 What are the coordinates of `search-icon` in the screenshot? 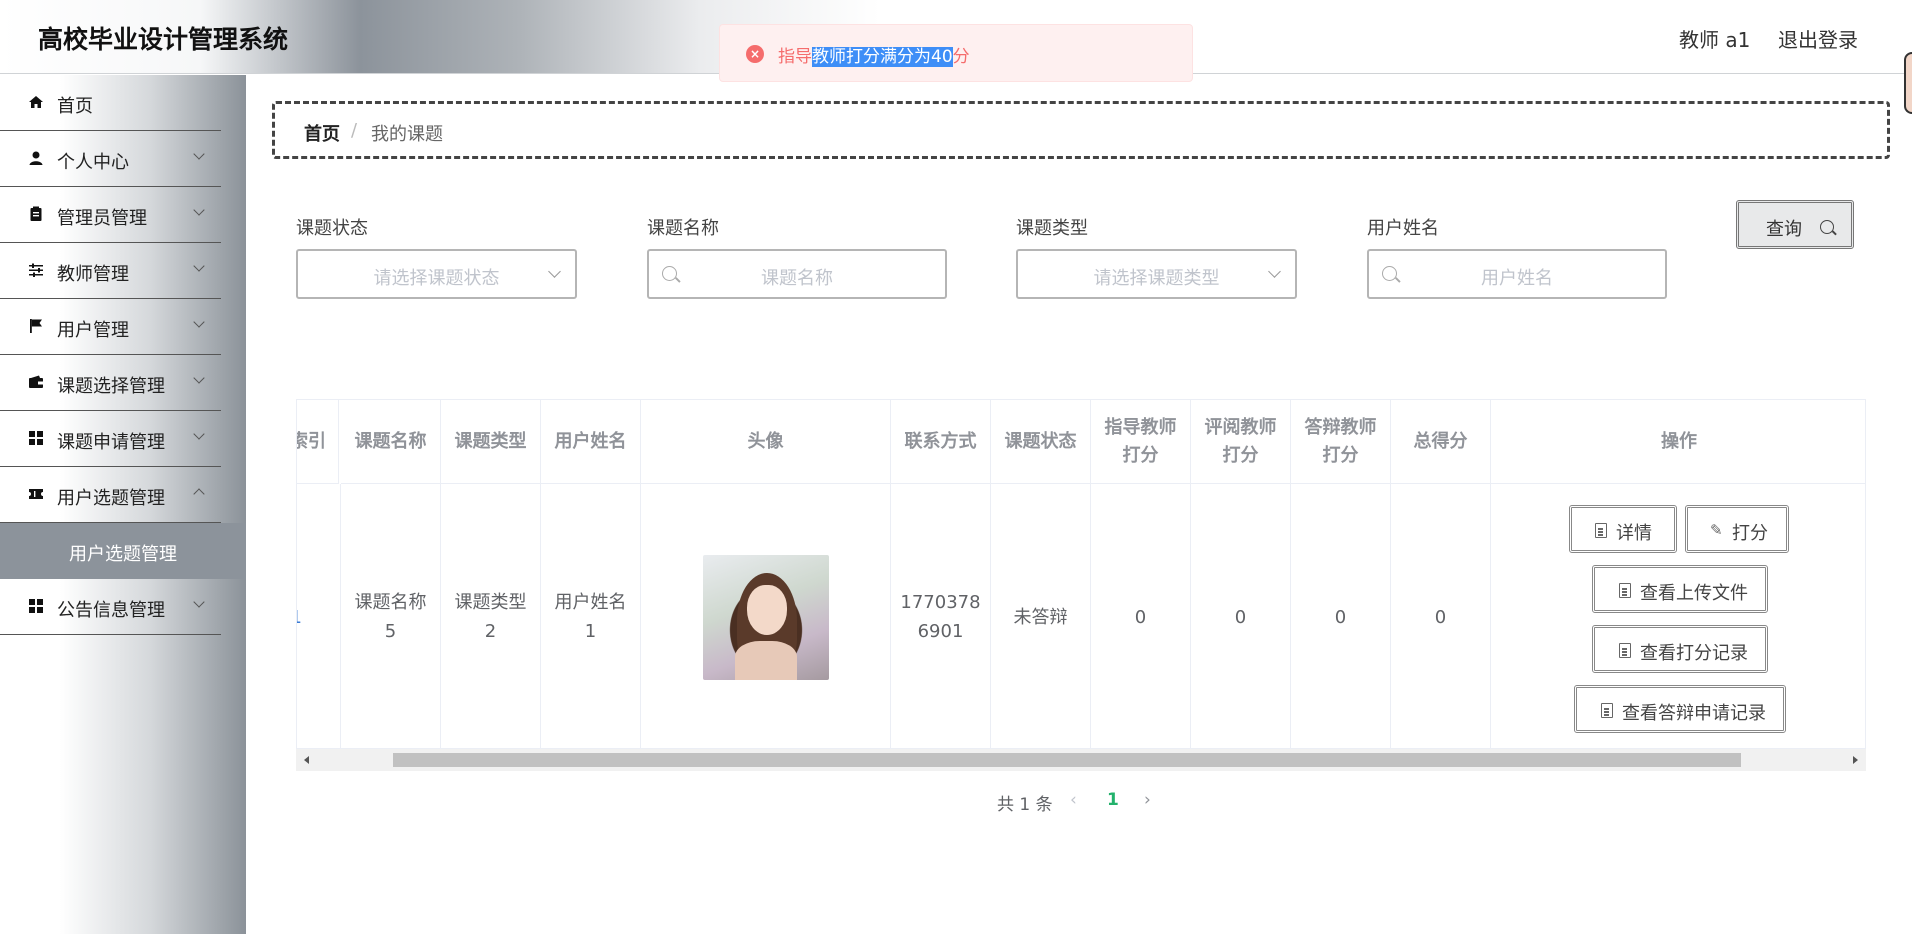 It's located at (1827, 227).